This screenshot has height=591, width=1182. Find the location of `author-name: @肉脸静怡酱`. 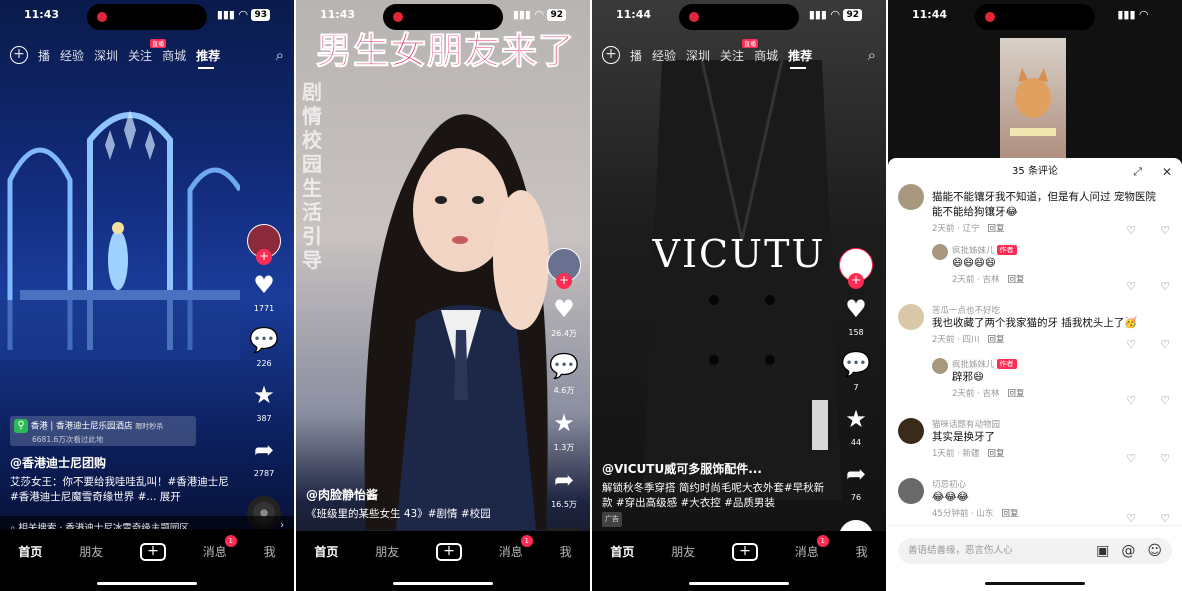

author-name: @肉脸静怡酱 is located at coordinates (418, 495).